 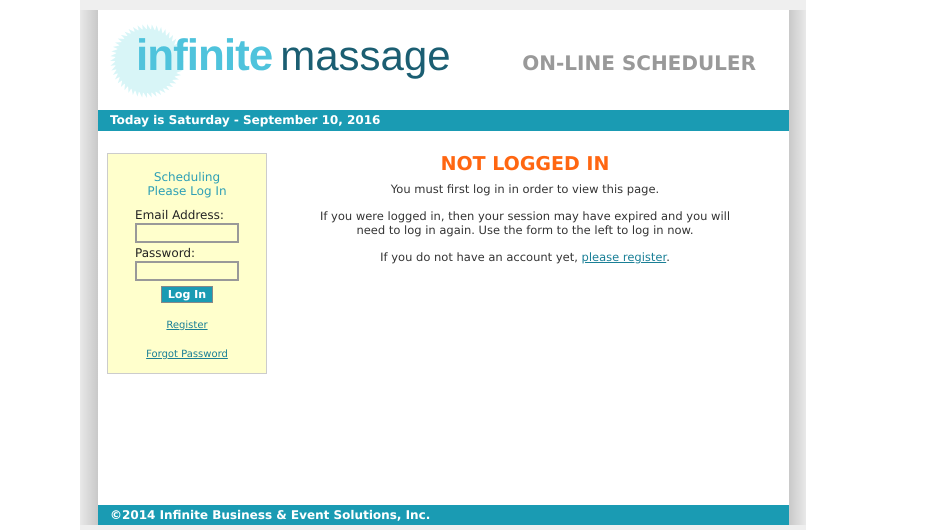 What do you see at coordinates (204, 56) in the screenshot?
I see `logo-text: infinite` at bounding box center [204, 56].